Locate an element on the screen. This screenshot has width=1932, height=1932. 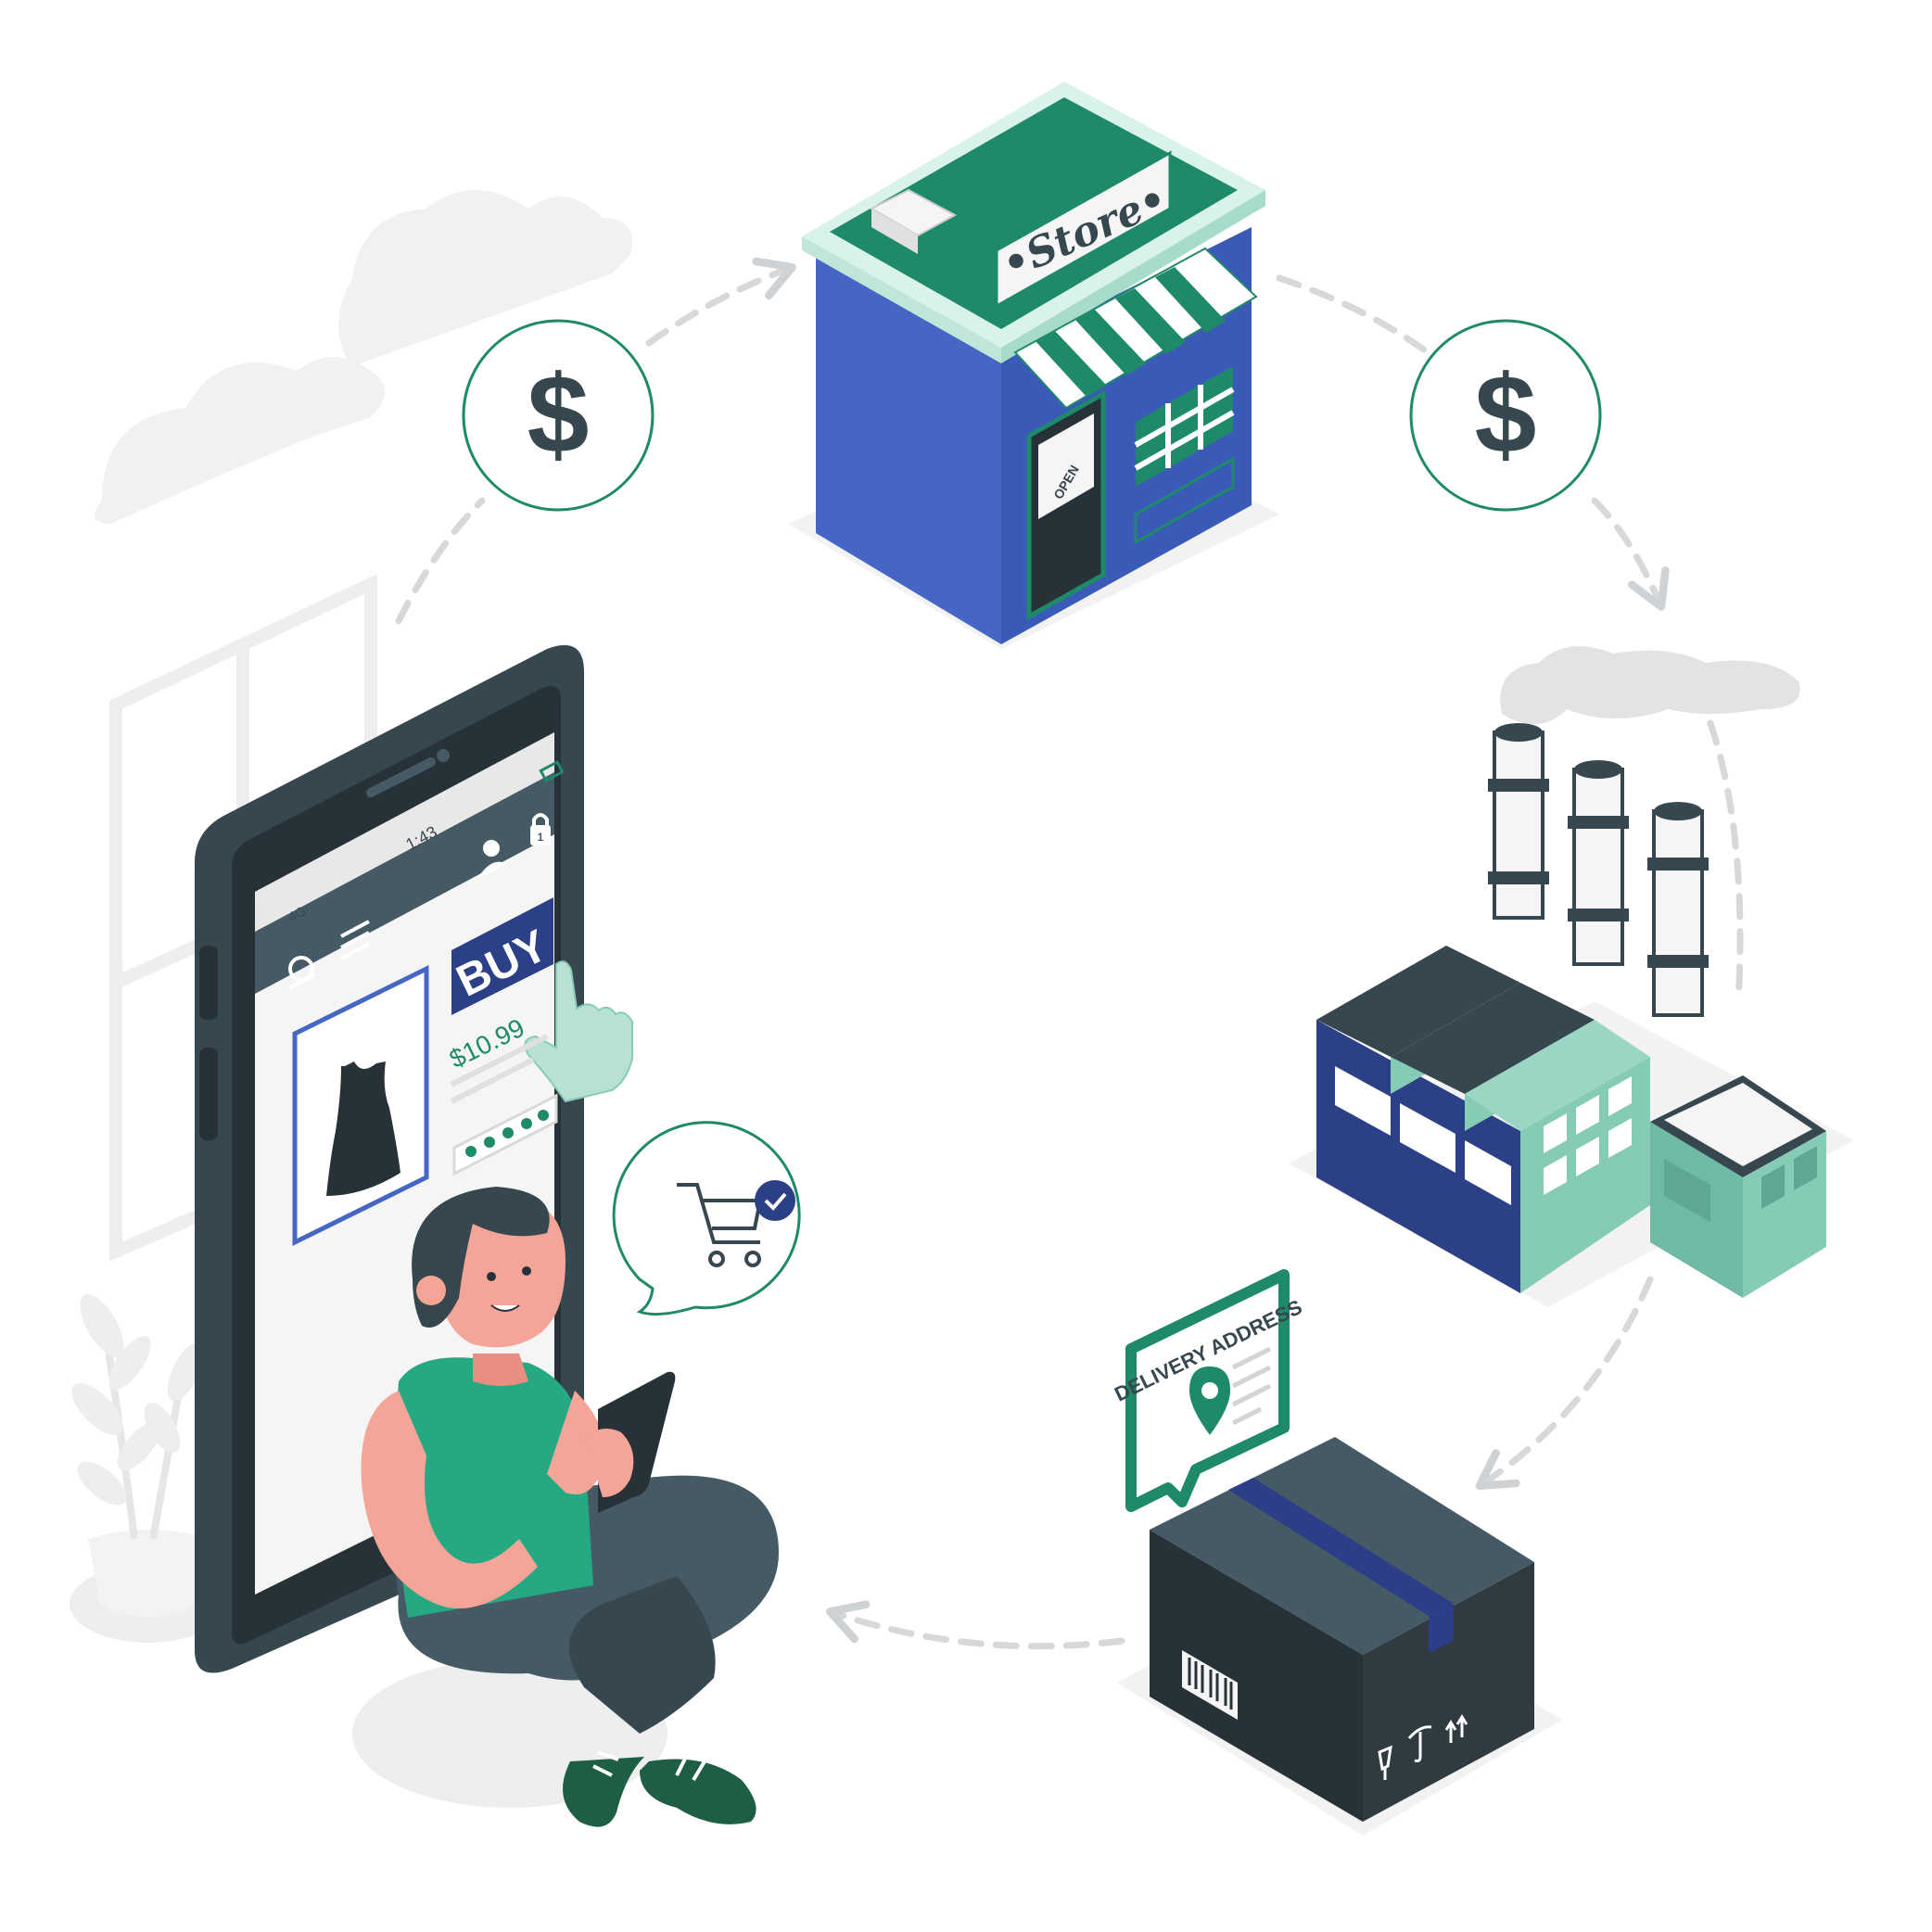
right-shoe is located at coordinates (698, 1790).